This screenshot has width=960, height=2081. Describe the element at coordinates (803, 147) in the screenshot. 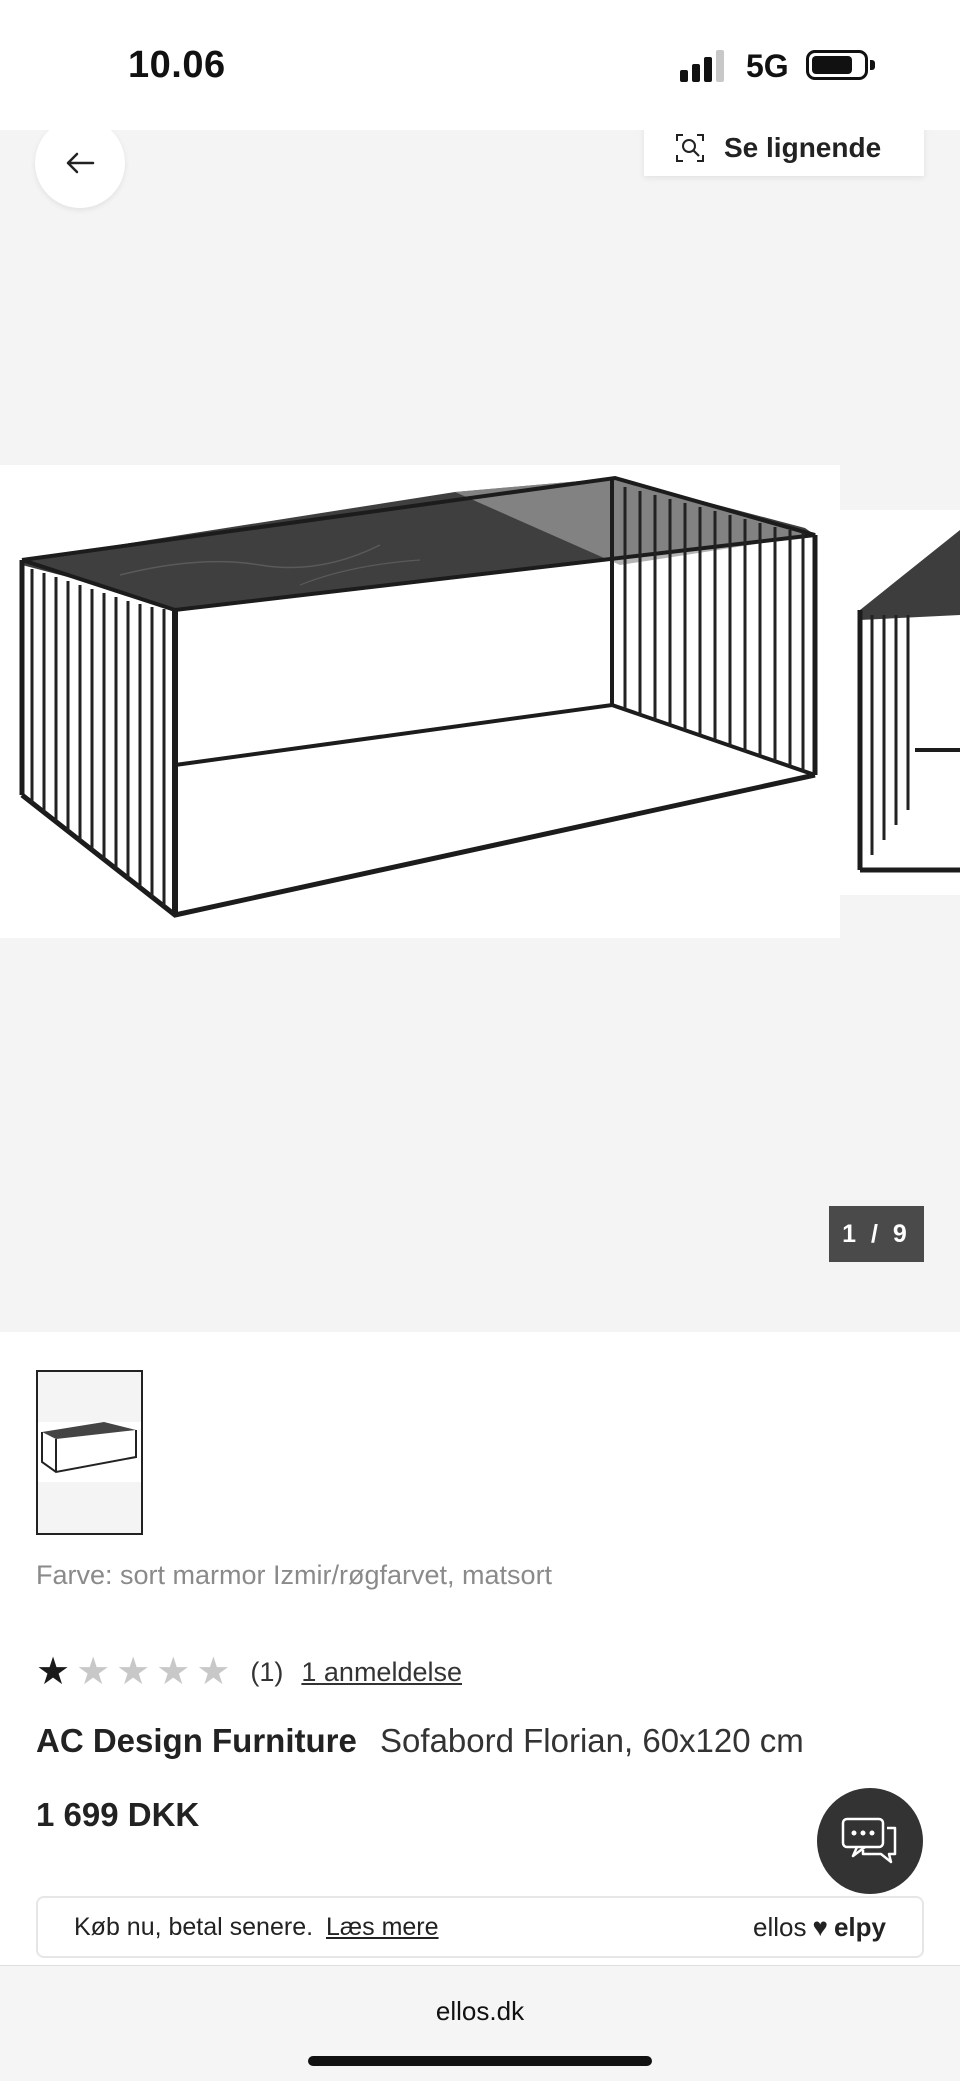

I see `see-similar-label: Se lignende` at that location.